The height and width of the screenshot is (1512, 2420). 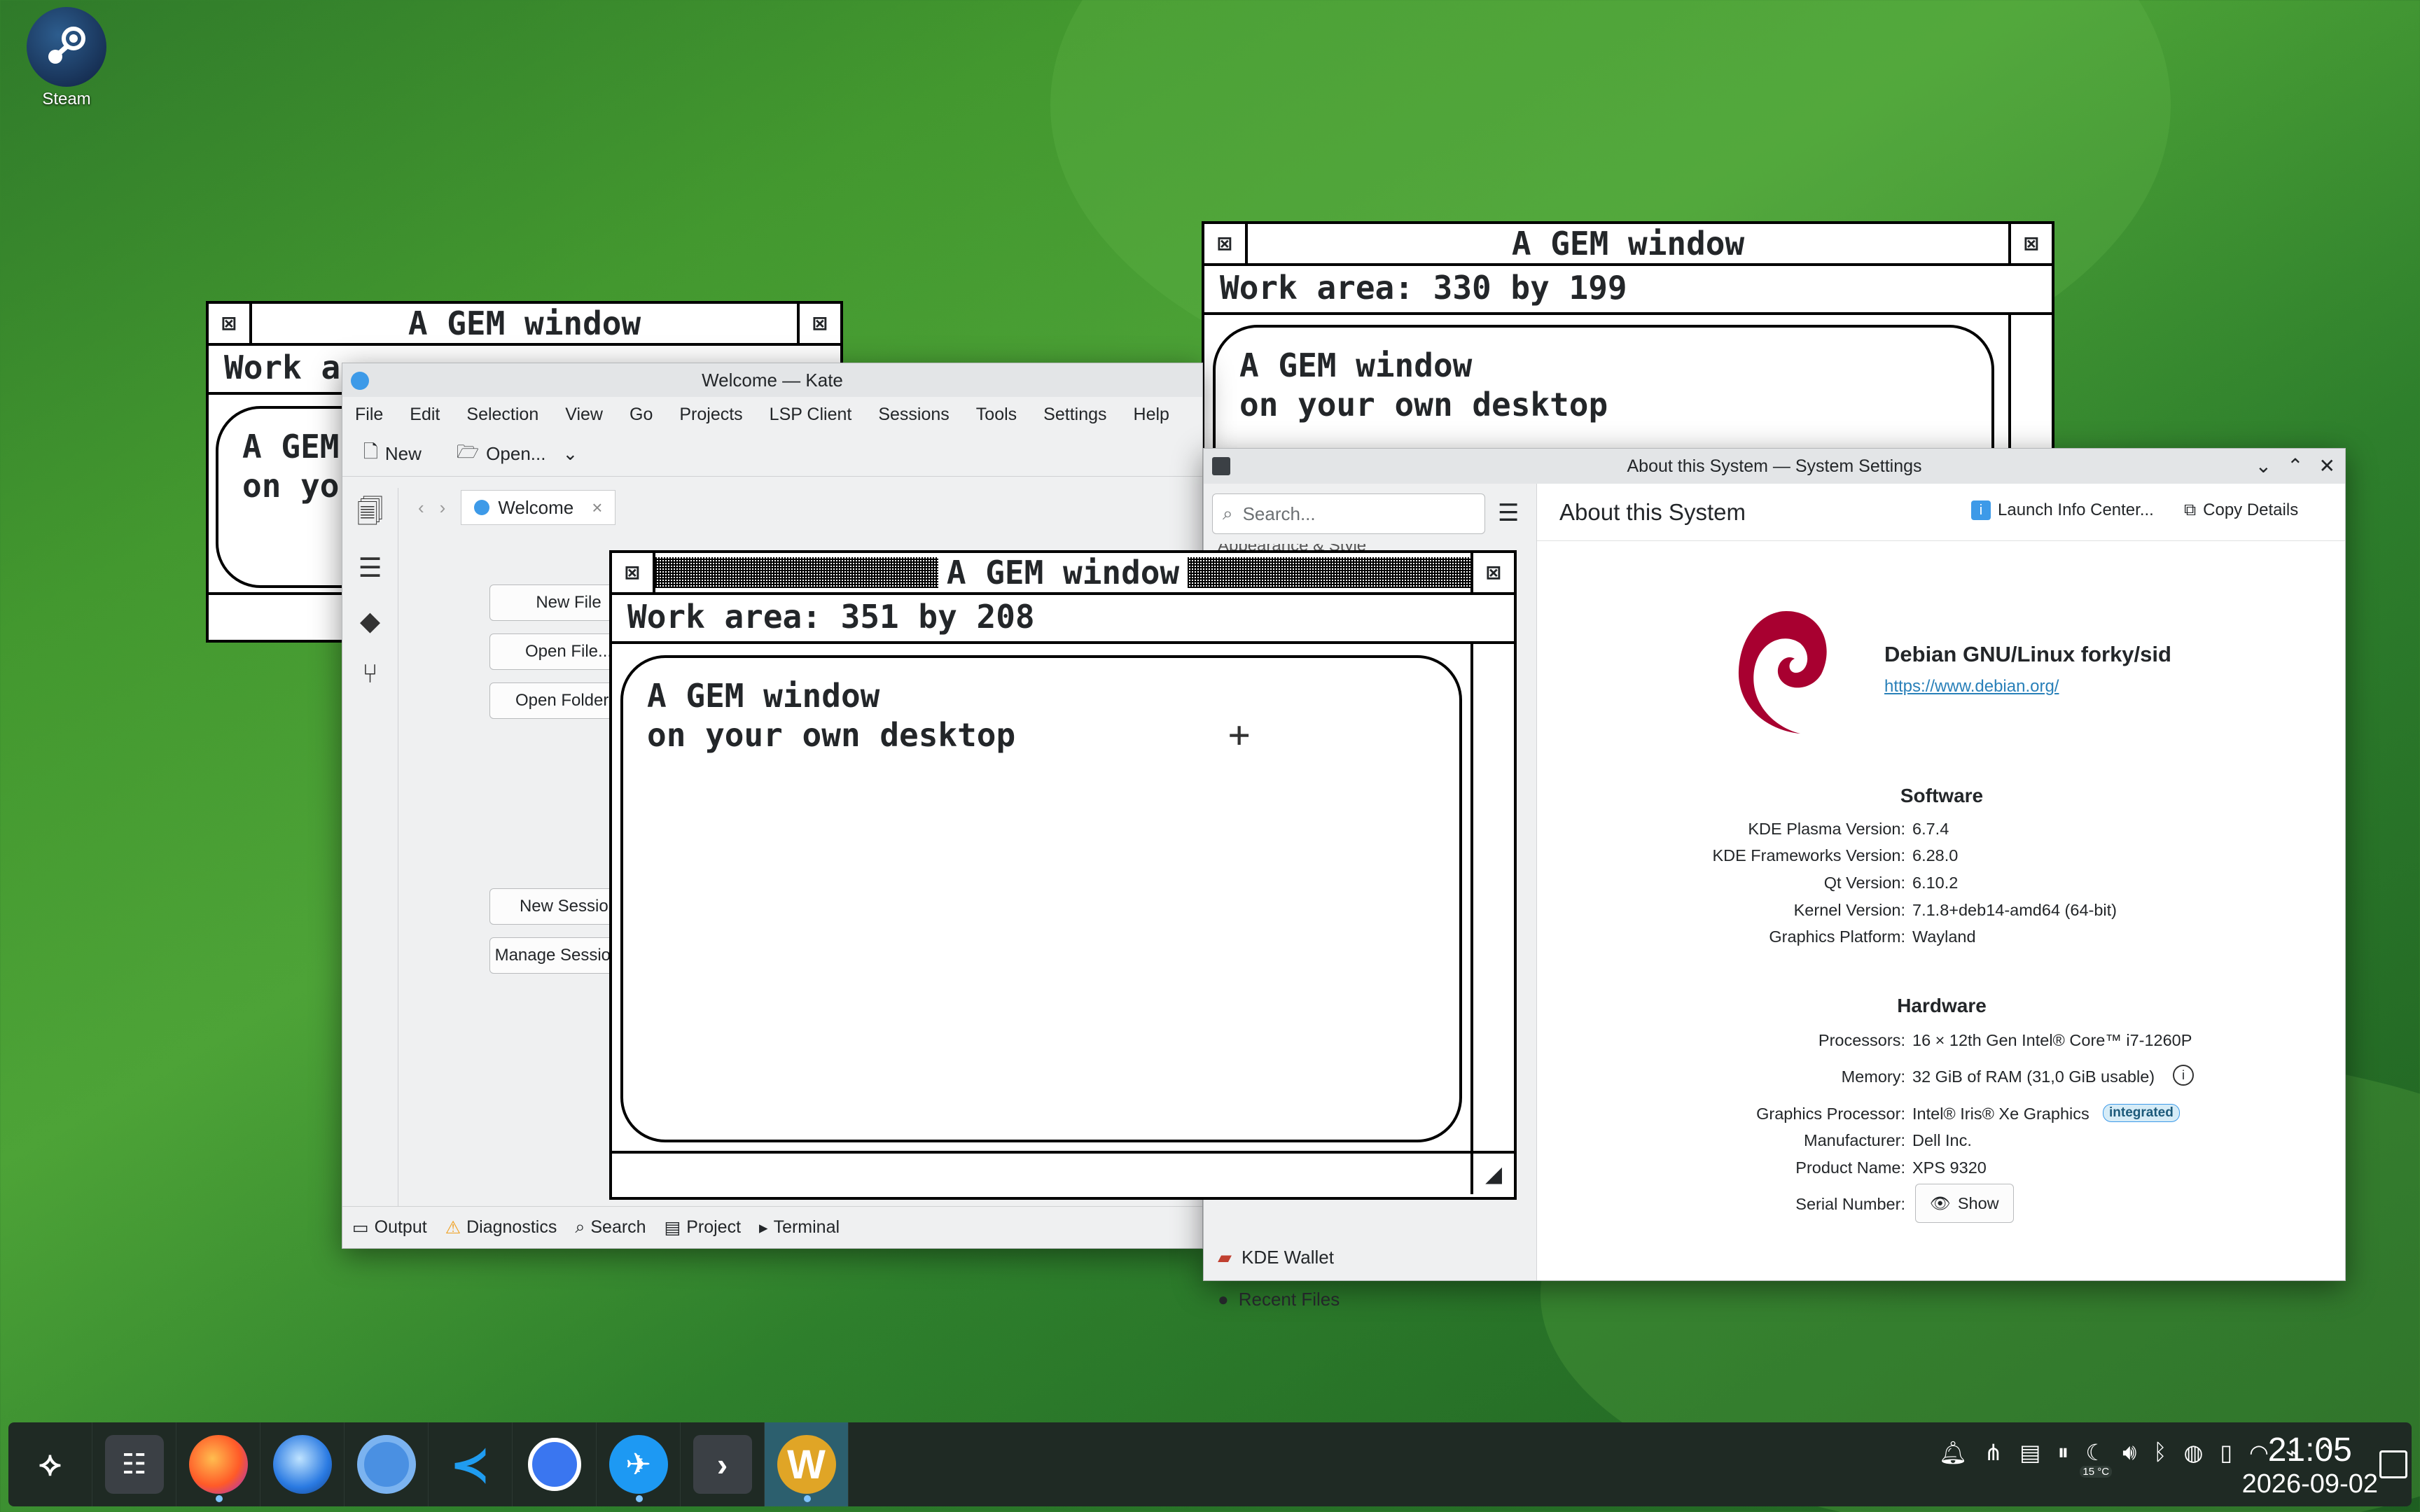 I want to click on tab-welcome-label: Welcome, so click(x=536, y=507).